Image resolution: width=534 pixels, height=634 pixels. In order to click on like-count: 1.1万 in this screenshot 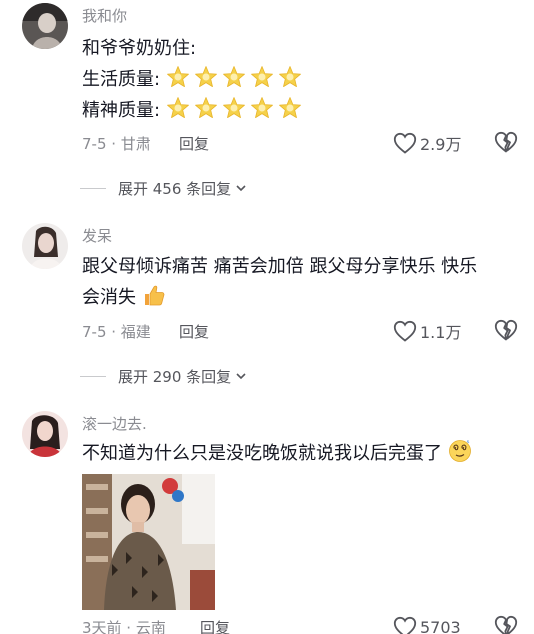, I will do `click(441, 332)`.